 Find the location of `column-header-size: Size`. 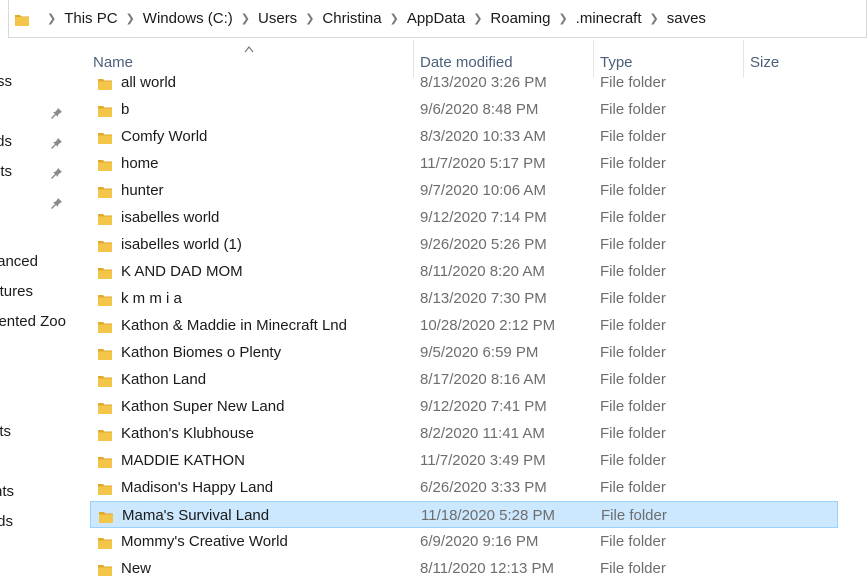

column-header-size: Size is located at coordinates (764, 62).